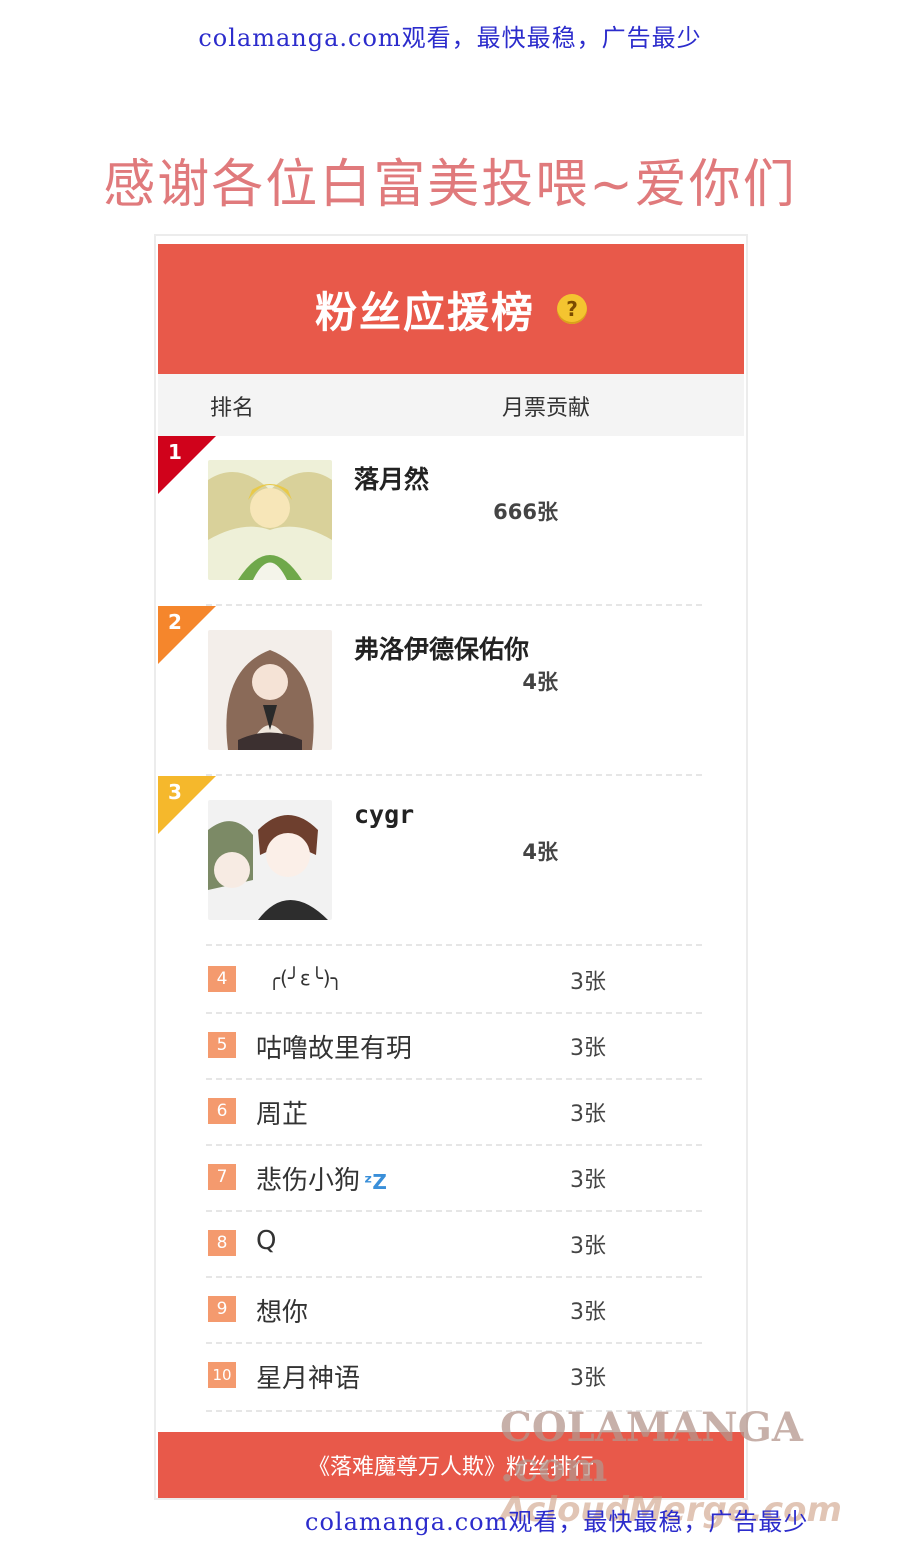 The height and width of the screenshot is (1560, 900). Describe the element at coordinates (451, 1045) in the screenshot. I see `list-item: 5 咕噜故里有玥 3张` at that location.